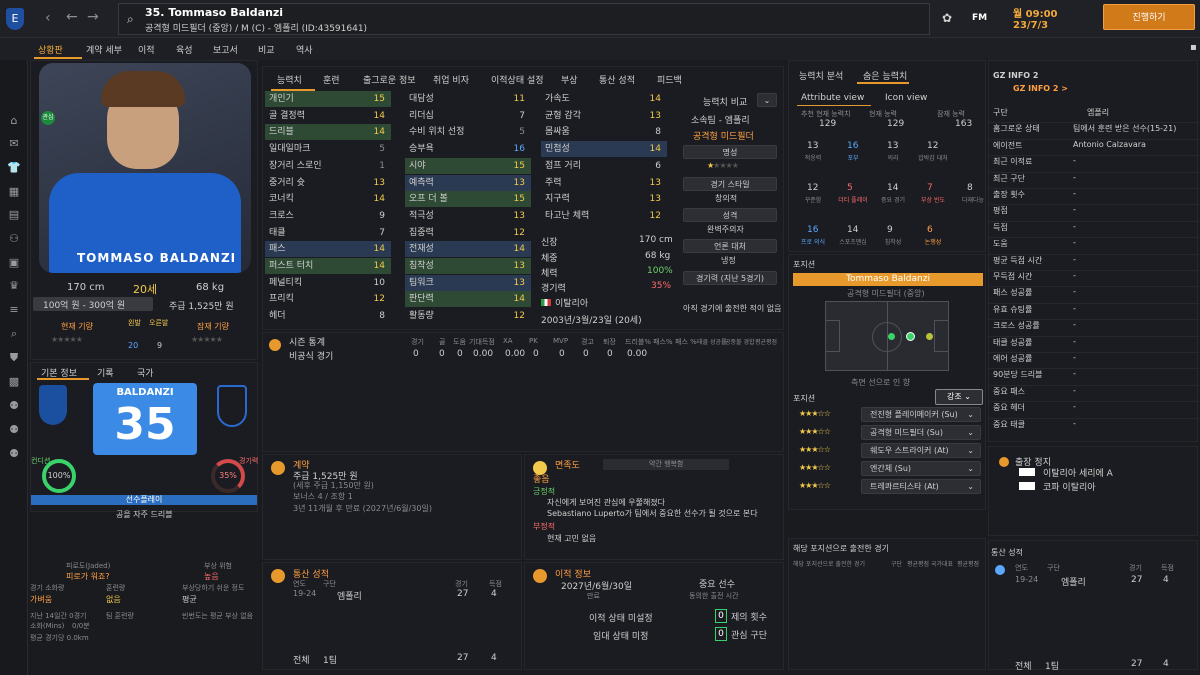 The image size is (1200, 675). I want to click on tab-records: 기록, so click(105, 372).